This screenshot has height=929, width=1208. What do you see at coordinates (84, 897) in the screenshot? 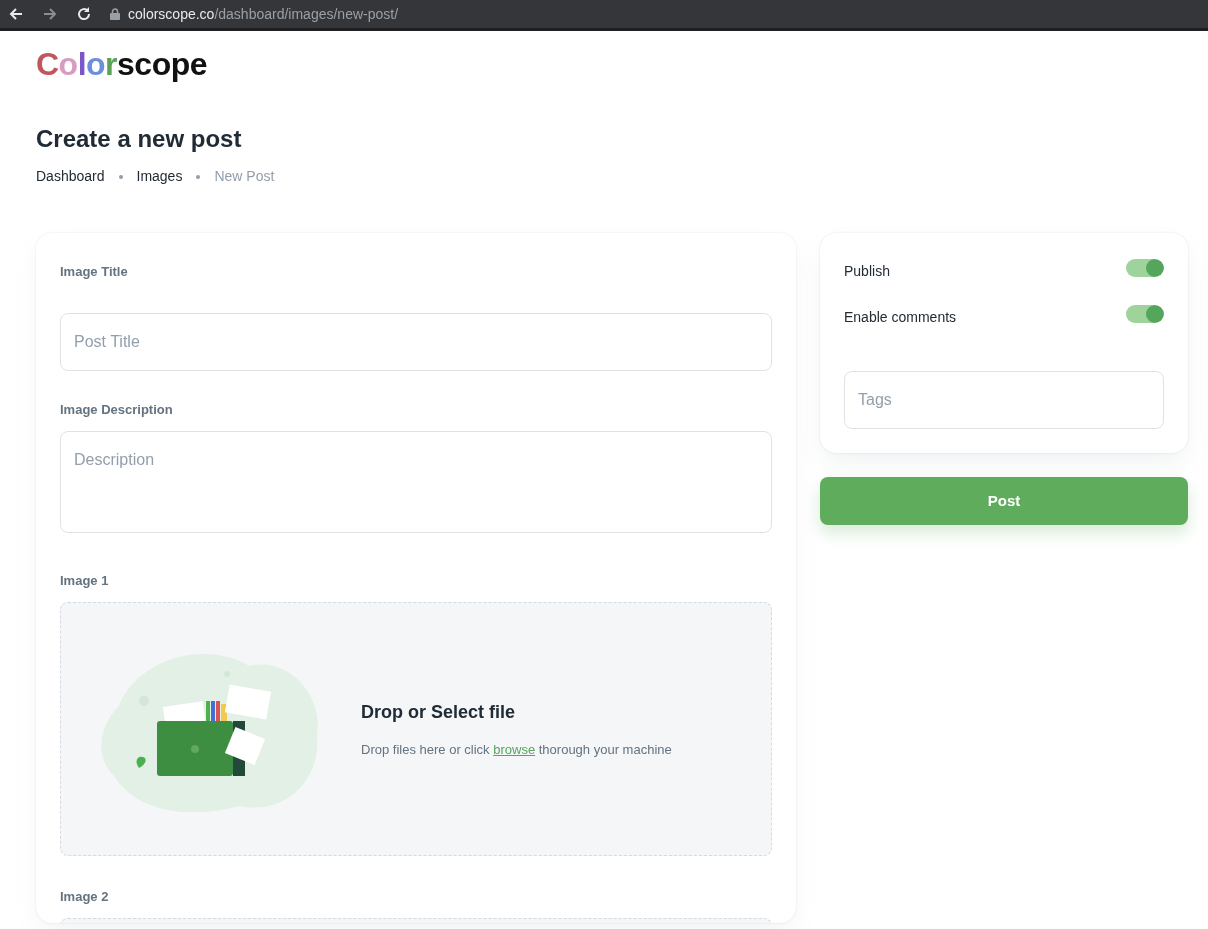
I see `field-label: Image 2` at bounding box center [84, 897].